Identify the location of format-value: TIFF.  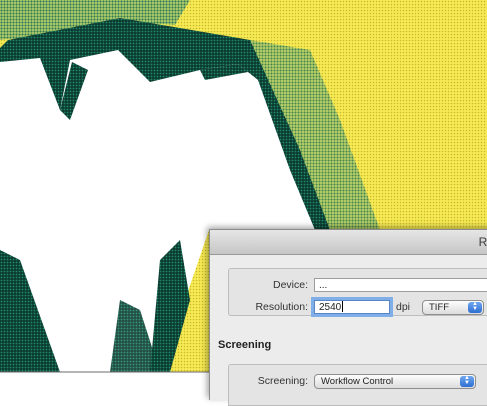
(439, 307).